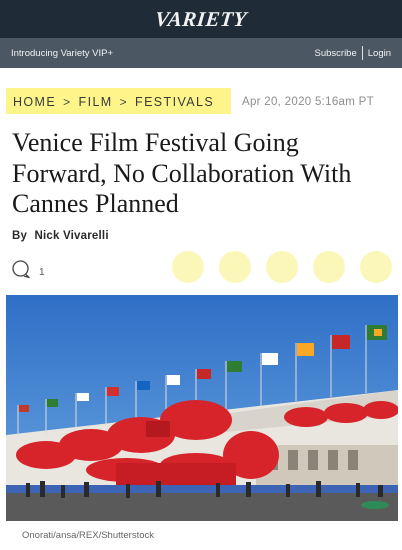 Image resolution: width=402 pixels, height=550 pixels. What do you see at coordinates (20, 236) in the screenshot?
I see `byline-prefix: By` at bounding box center [20, 236].